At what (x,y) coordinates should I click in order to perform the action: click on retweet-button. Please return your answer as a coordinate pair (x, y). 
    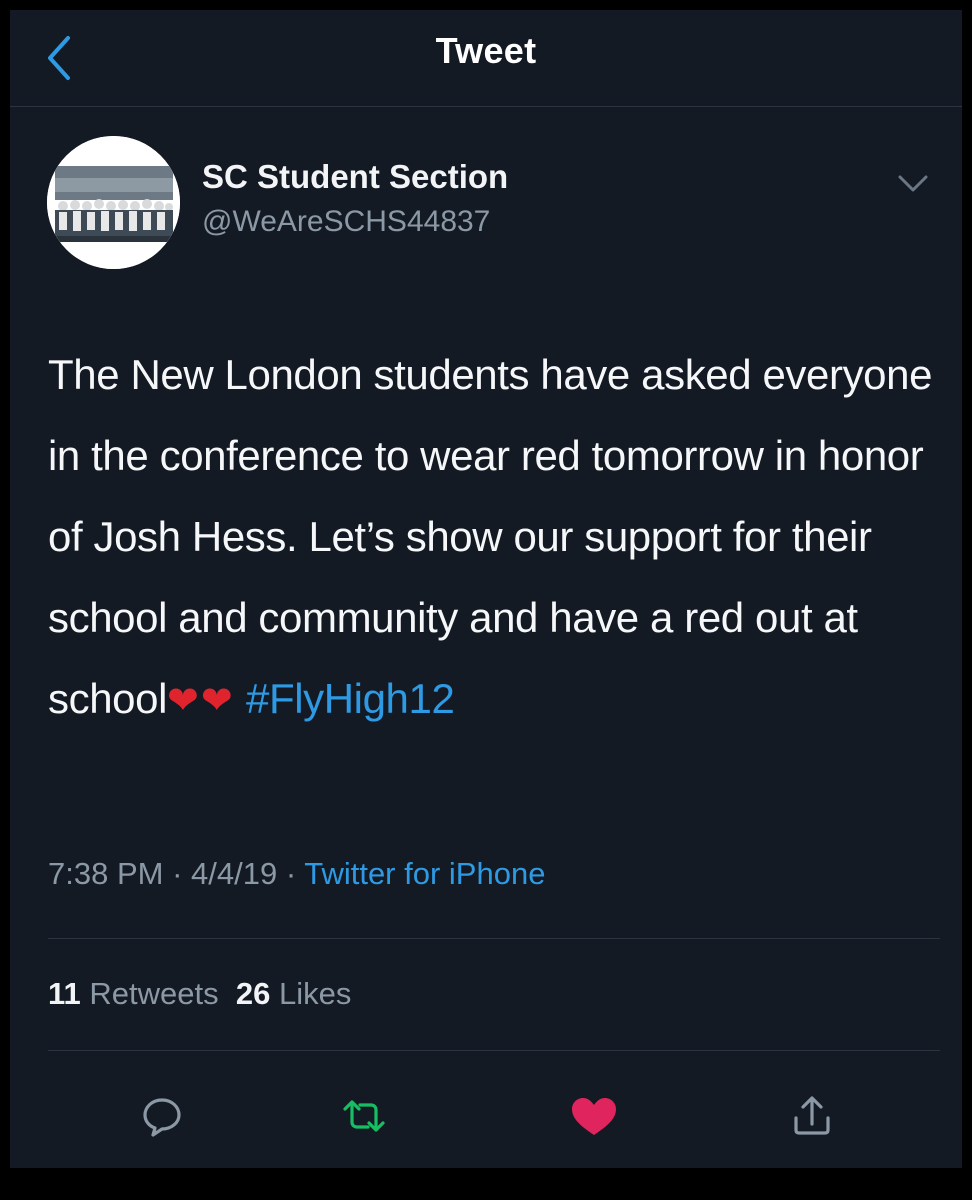
    Looking at the image, I should click on (364, 1116).